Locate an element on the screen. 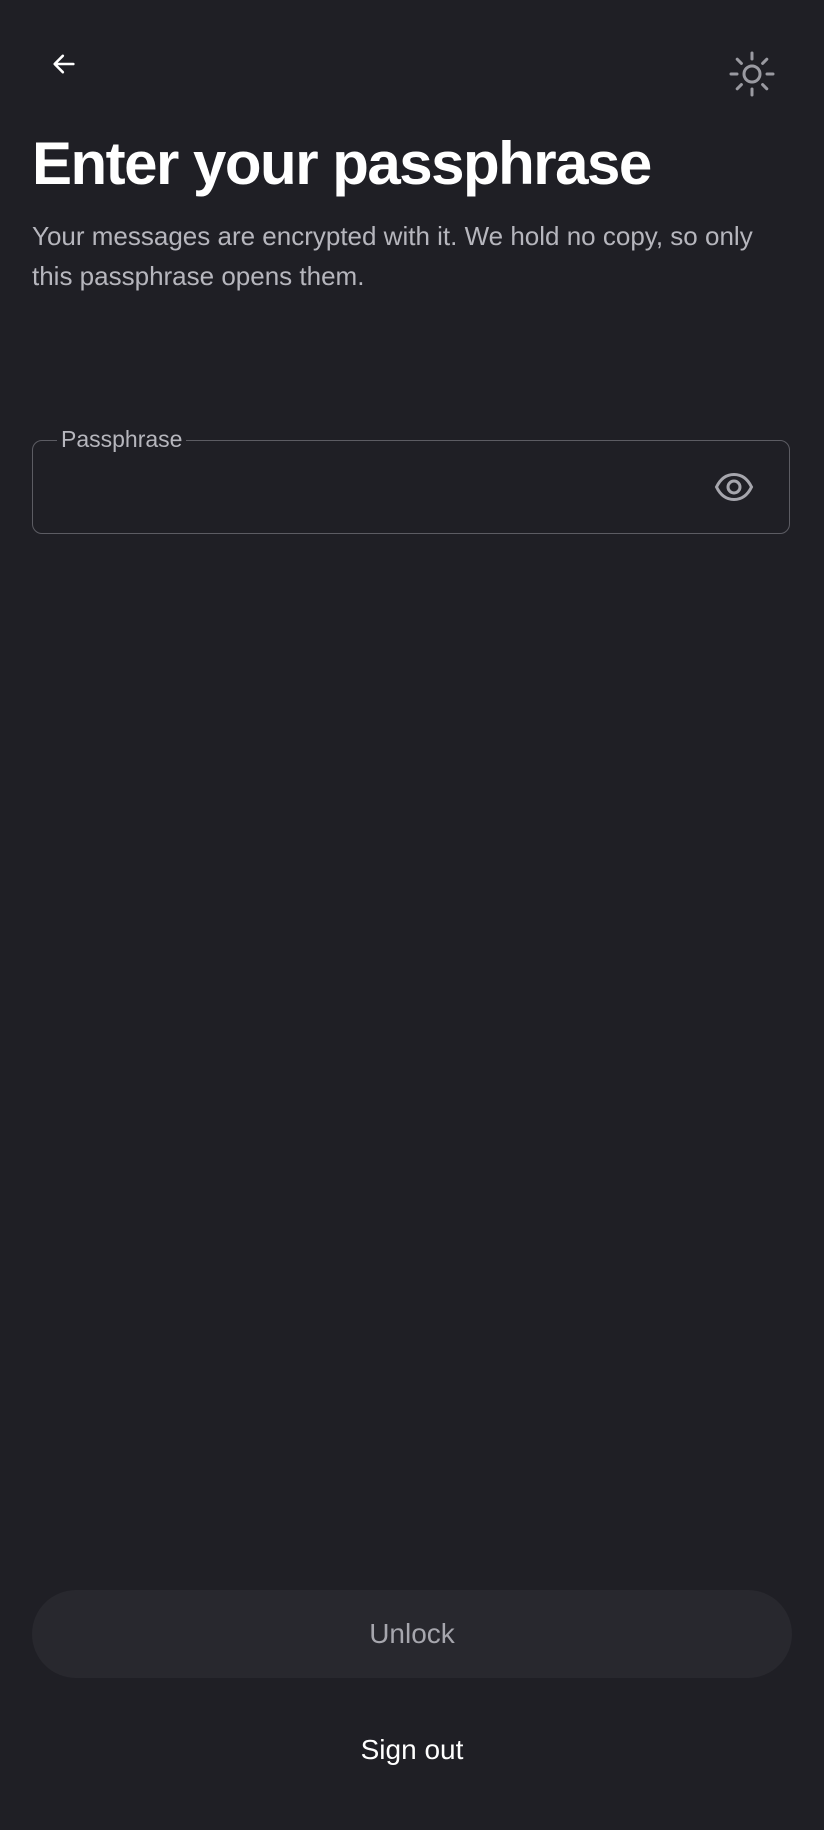  passphrase-input is located at coordinates (373, 488).